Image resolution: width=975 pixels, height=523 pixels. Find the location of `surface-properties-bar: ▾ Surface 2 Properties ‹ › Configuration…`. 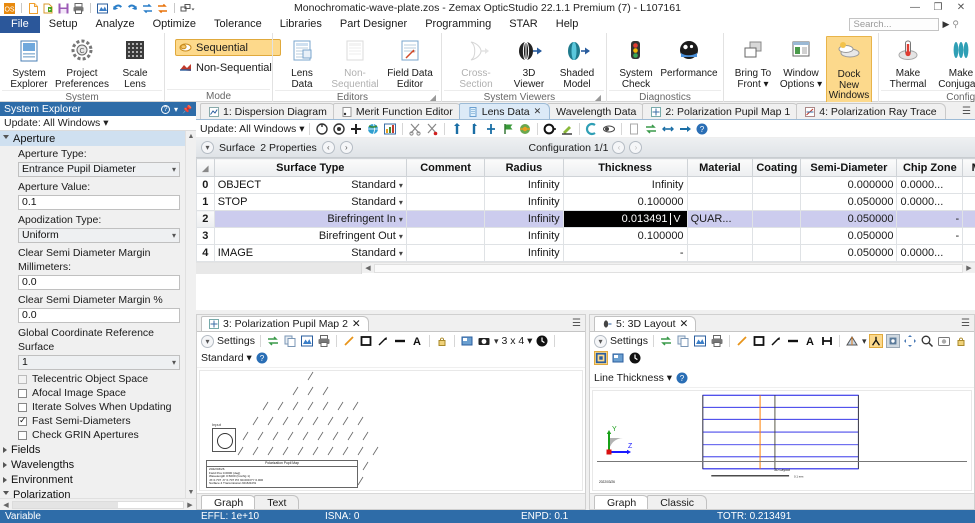

surface-properties-bar: ▾ Surface 2 Properties ‹ › Configuration… is located at coordinates (585, 148).